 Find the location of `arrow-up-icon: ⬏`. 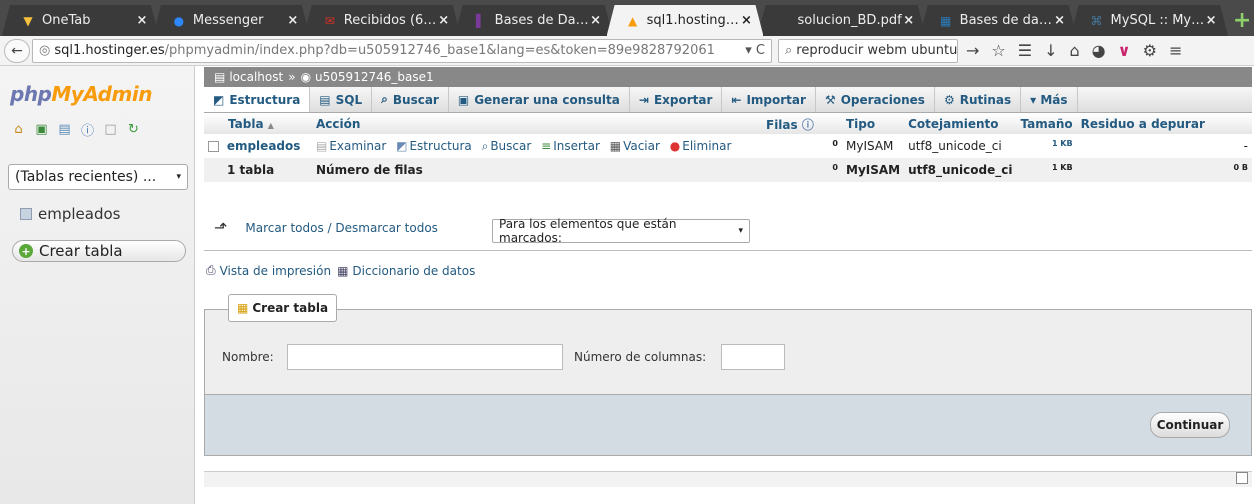

arrow-up-icon: ⬏ is located at coordinates (221, 227).